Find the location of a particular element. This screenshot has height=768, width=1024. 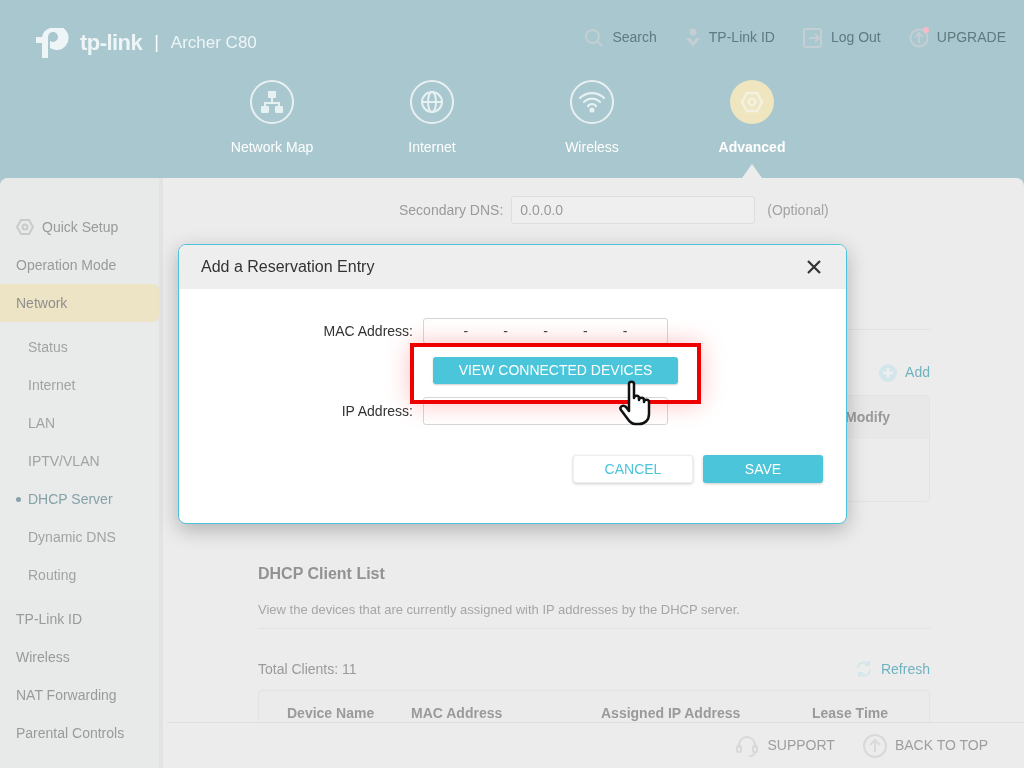

logo-icon is located at coordinates (54, 42).